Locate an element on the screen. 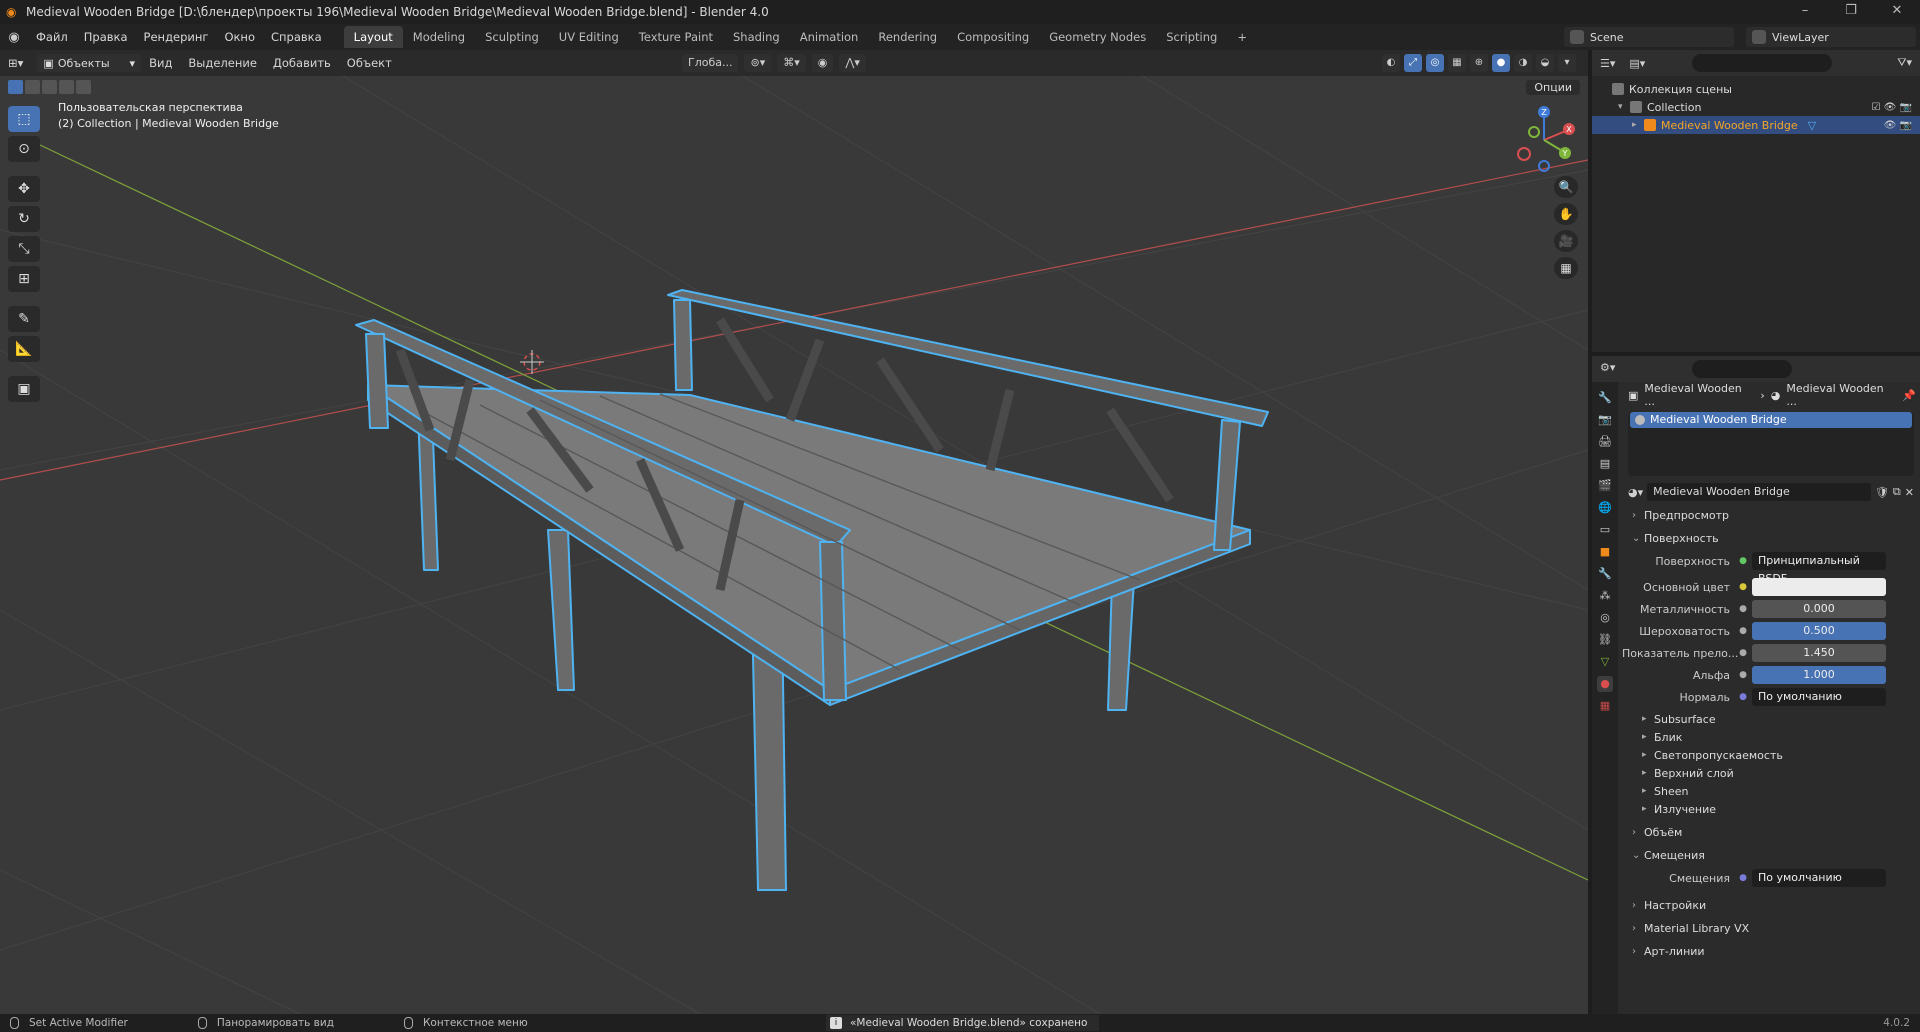  outliner-object-row: ▸ Medieval Wooden Bridge ▽ 👁 📷 is located at coordinates (1756, 125).